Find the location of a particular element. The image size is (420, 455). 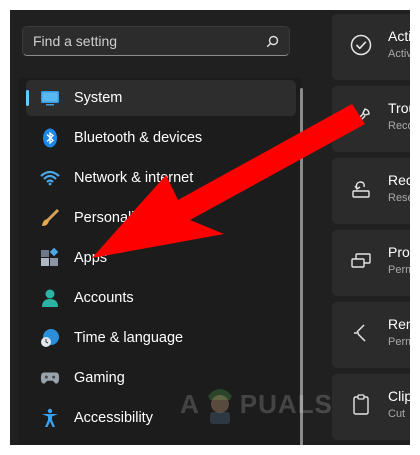

person-icon is located at coordinates (50, 298).